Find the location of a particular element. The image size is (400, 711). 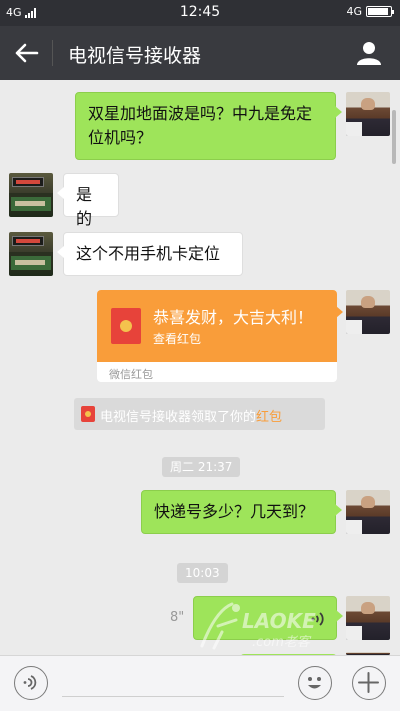

voice-input-icon is located at coordinates (31, 683).